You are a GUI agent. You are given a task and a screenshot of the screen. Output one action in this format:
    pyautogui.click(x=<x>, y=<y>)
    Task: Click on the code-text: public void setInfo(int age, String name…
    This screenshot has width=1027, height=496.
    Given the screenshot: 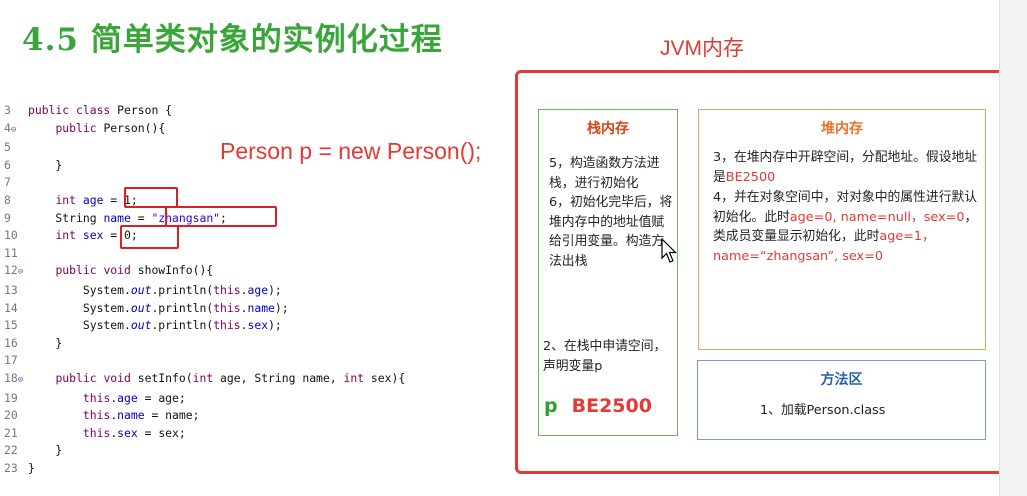 What is the action you would take?
    pyautogui.click(x=230, y=377)
    